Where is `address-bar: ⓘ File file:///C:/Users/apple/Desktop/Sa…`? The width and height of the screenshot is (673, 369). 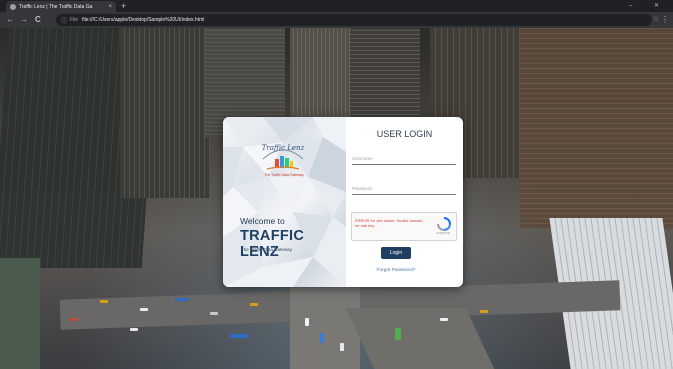 address-bar: ⓘ File file:///C:/Users/apple/Desktop/Sa… is located at coordinates (354, 20).